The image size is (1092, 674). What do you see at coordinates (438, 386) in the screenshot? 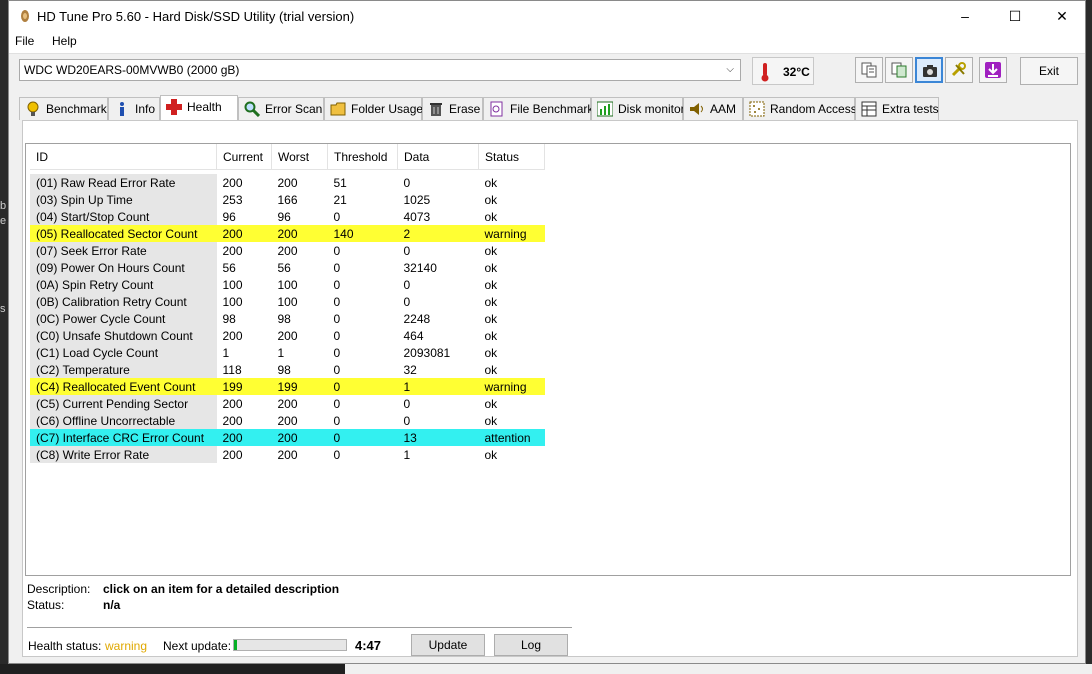
I see `cell-data: 1` at bounding box center [438, 386].